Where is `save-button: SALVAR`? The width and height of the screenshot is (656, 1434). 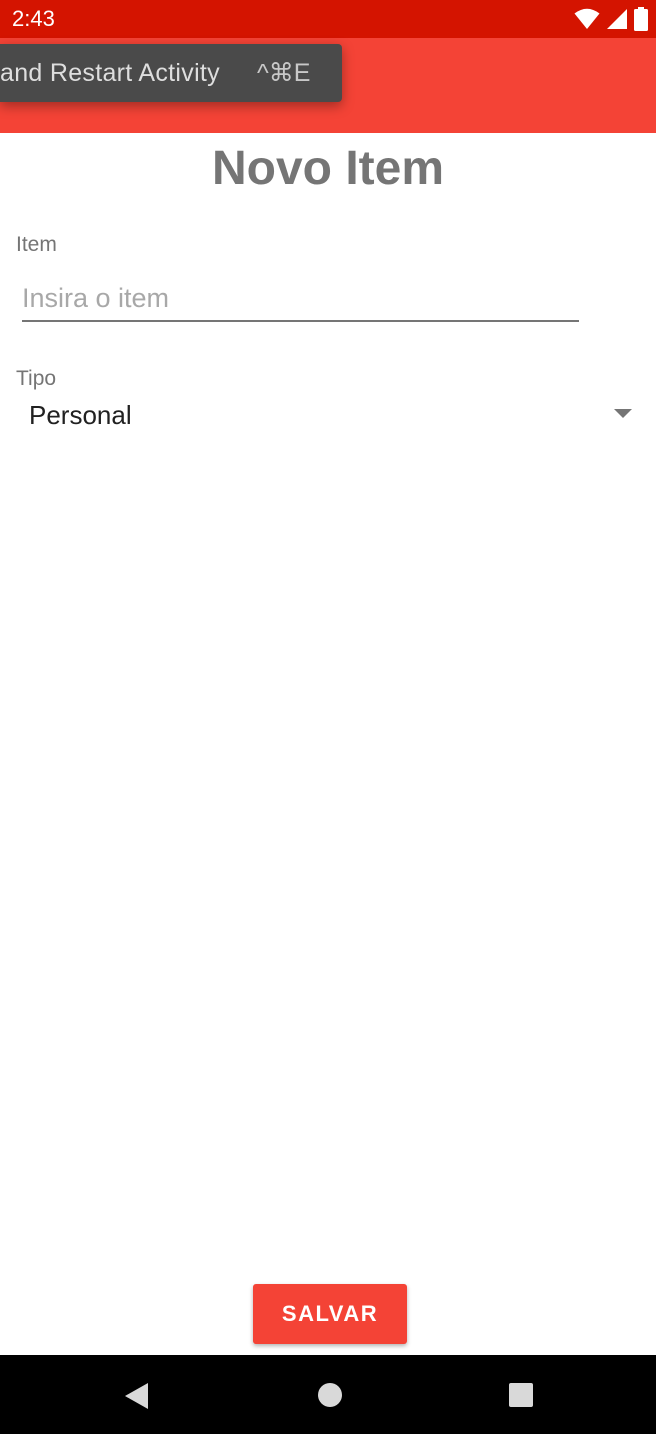
save-button: SALVAR is located at coordinates (330, 1314).